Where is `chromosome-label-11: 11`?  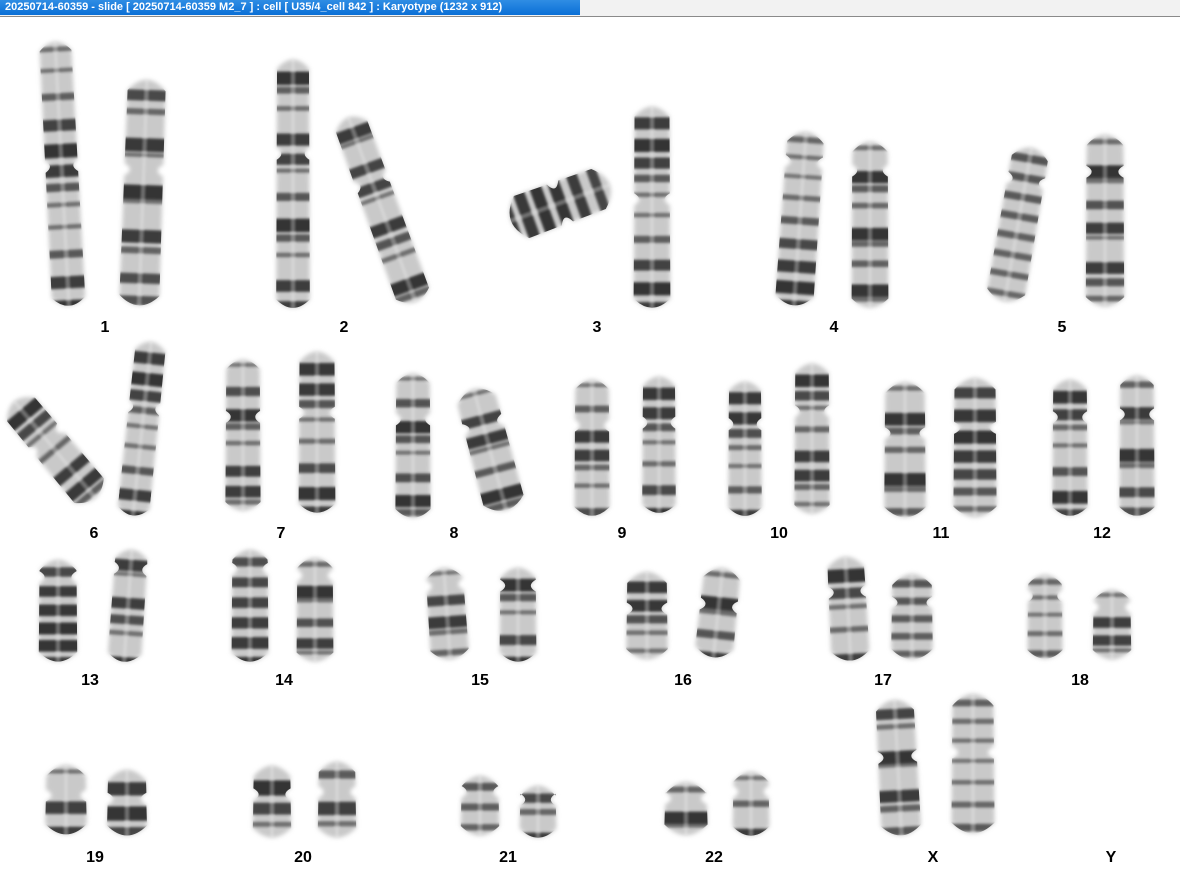 chromosome-label-11: 11 is located at coordinates (941, 533).